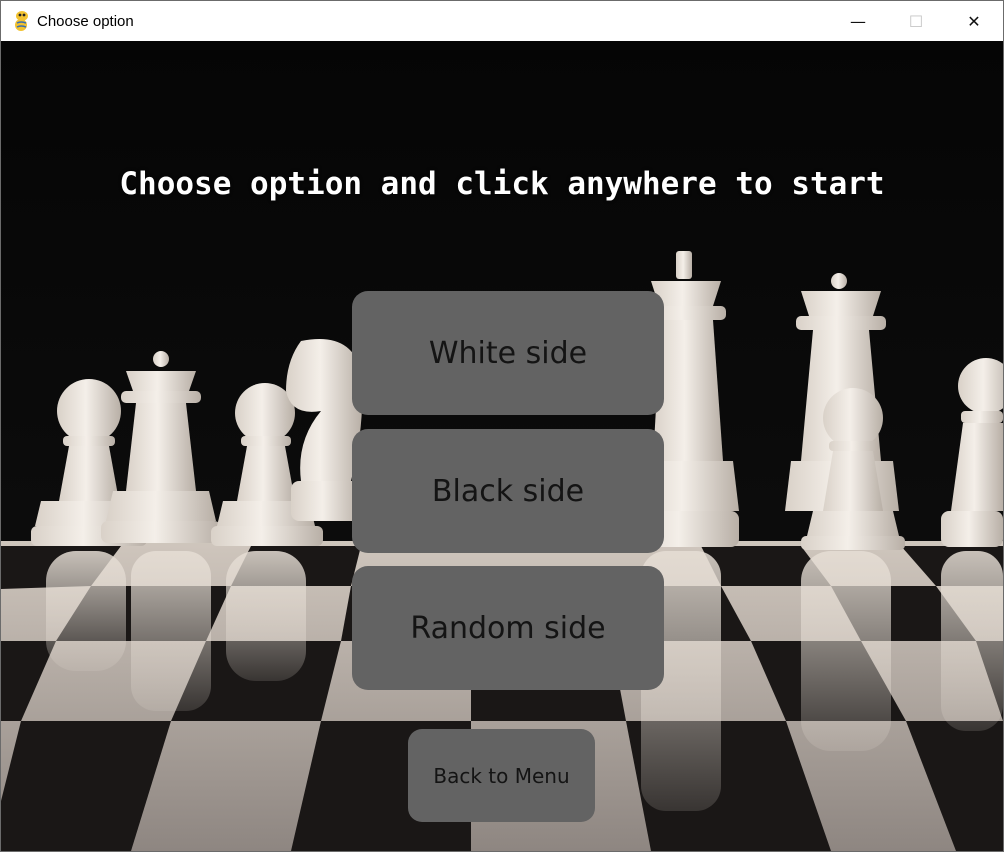 This screenshot has height=852, width=1004. I want to click on minimize-button: —, so click(858, 21).